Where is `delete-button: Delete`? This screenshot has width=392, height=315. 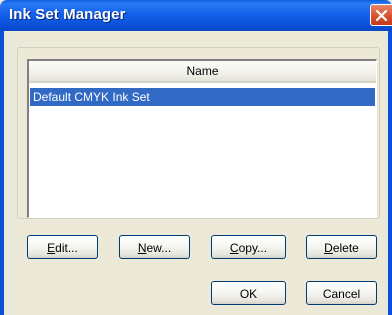
delete-button: Delete is located at coordinates (341, 247).